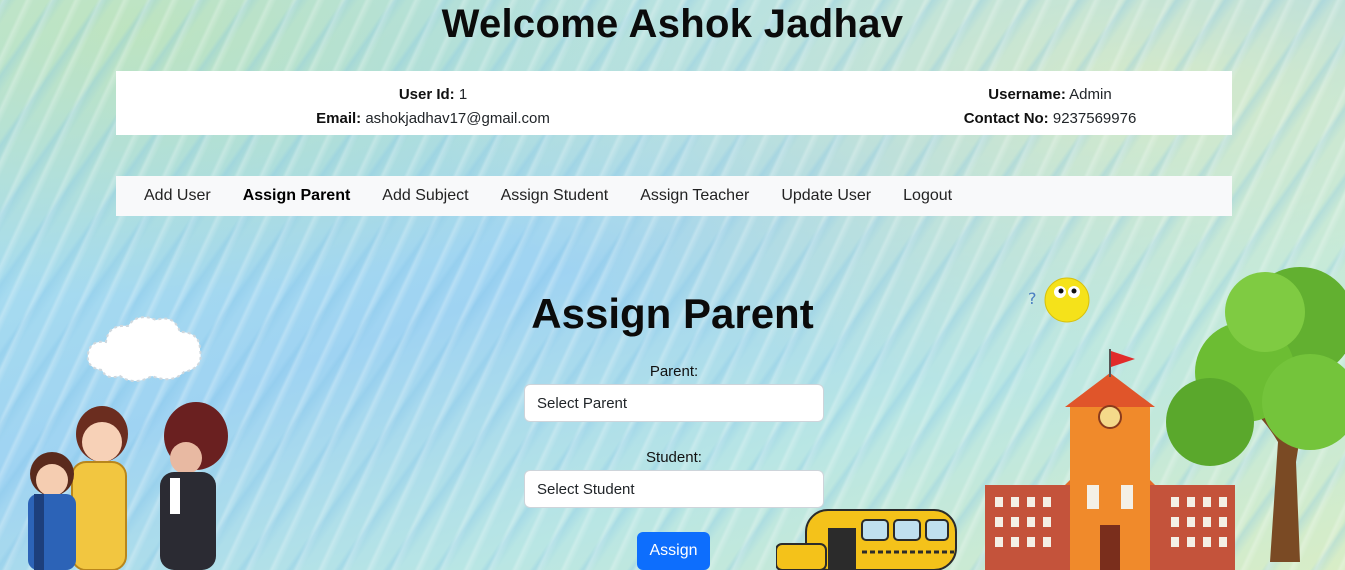 This screenshot has height=570, width=1345. Describe the element at coordinates (177, 196) in the screenshot. I see `nav-add-user: Add User` at that location.